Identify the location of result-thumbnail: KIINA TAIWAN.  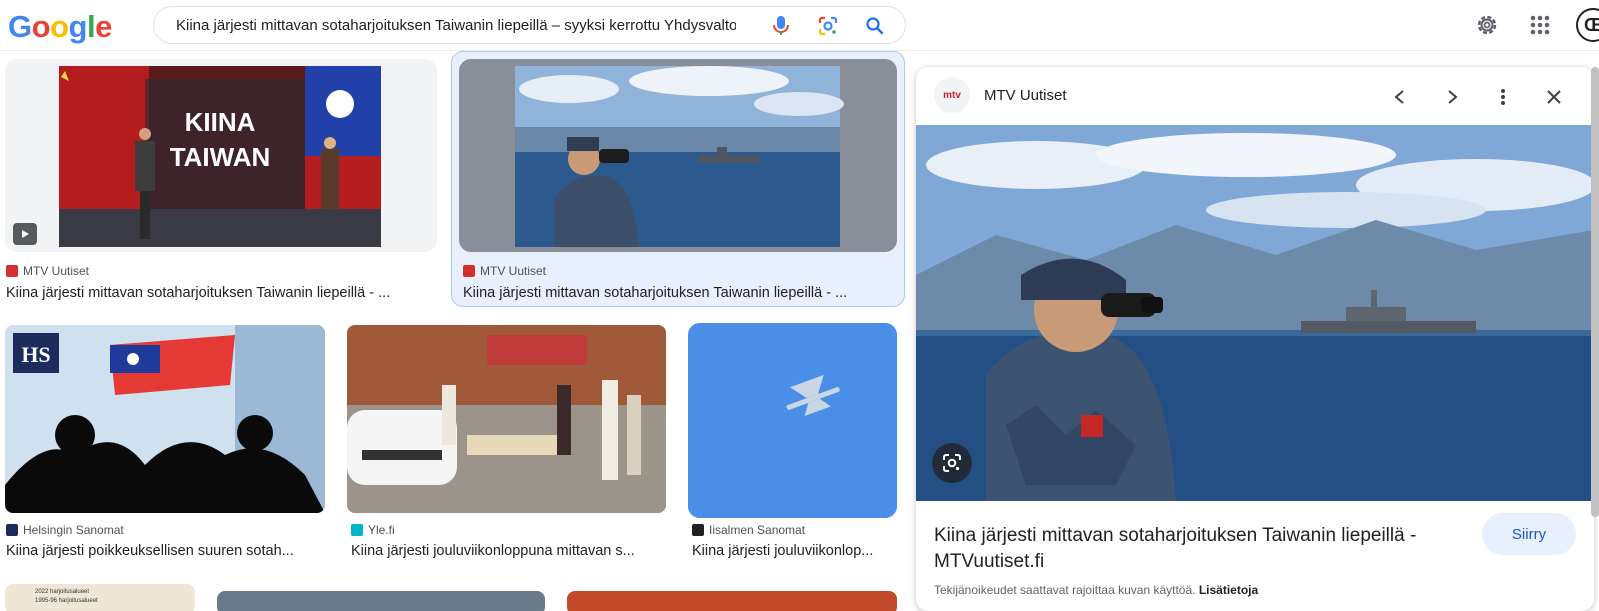
(221, 155).